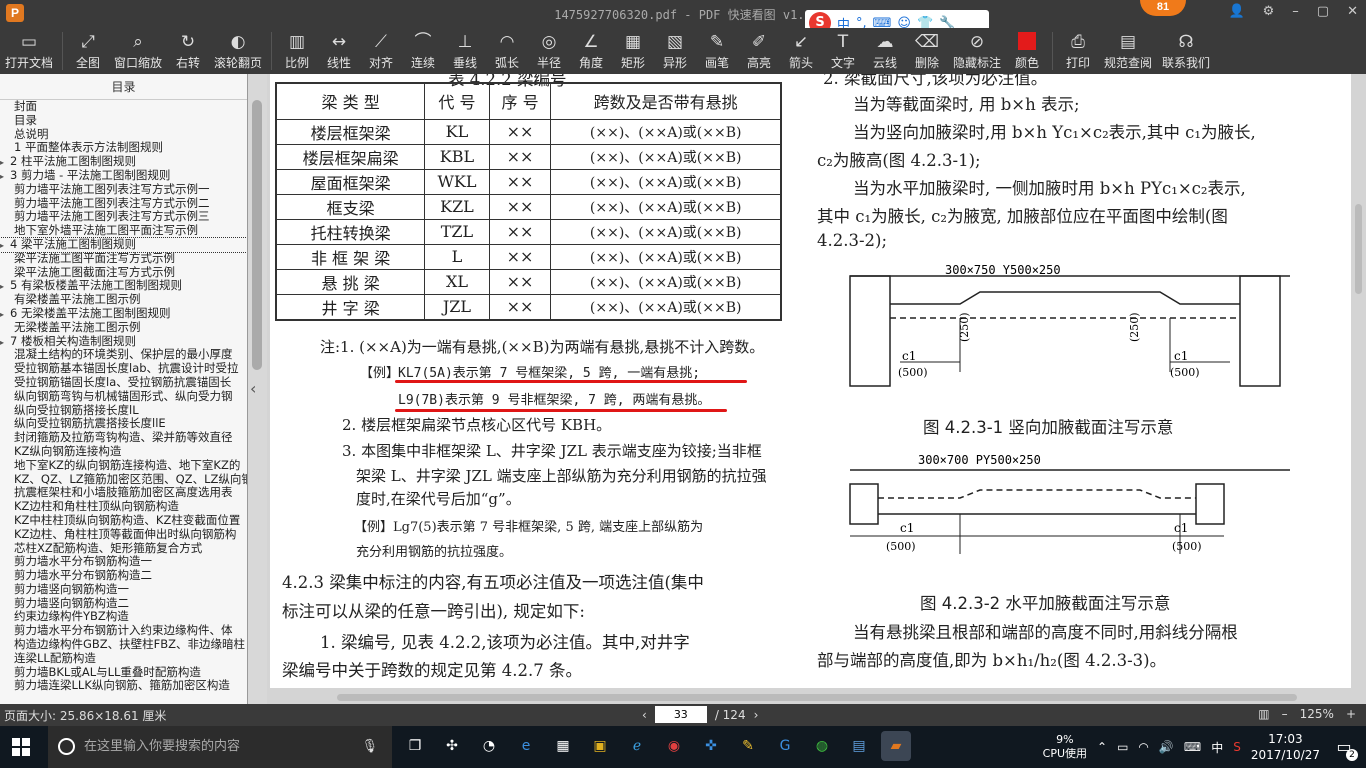  What do you see at coordinates (123, 328) in the screenshot?
I see `toc-item: 无梁楼盖平法施工图示例` at bounding box center [123, 328].